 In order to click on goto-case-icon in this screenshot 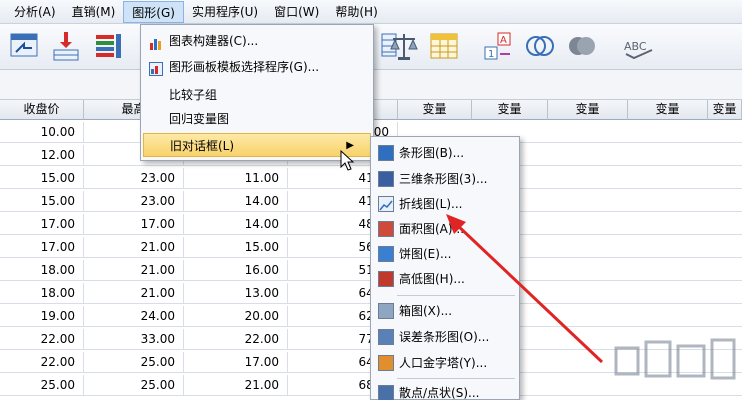, I will do `click(24, 46)`.